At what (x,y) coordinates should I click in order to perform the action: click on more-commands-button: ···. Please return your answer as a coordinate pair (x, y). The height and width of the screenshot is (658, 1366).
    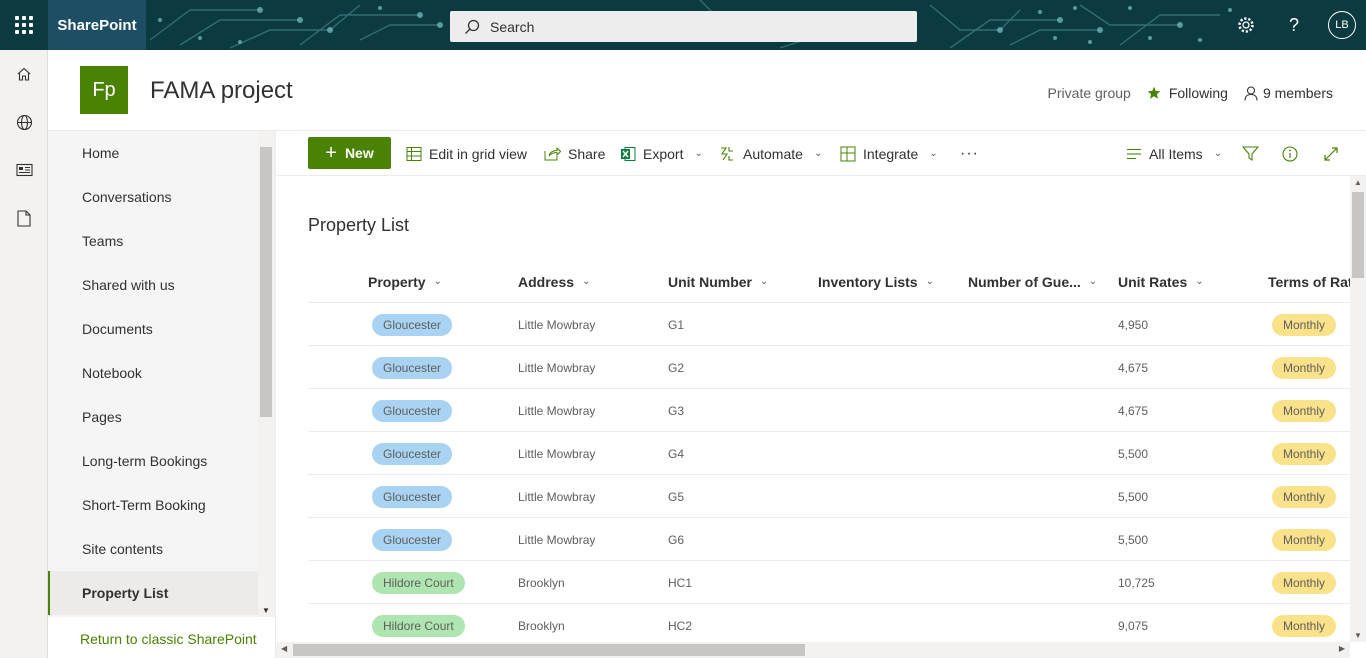
    Looking at the image, I should click on (969, 153).